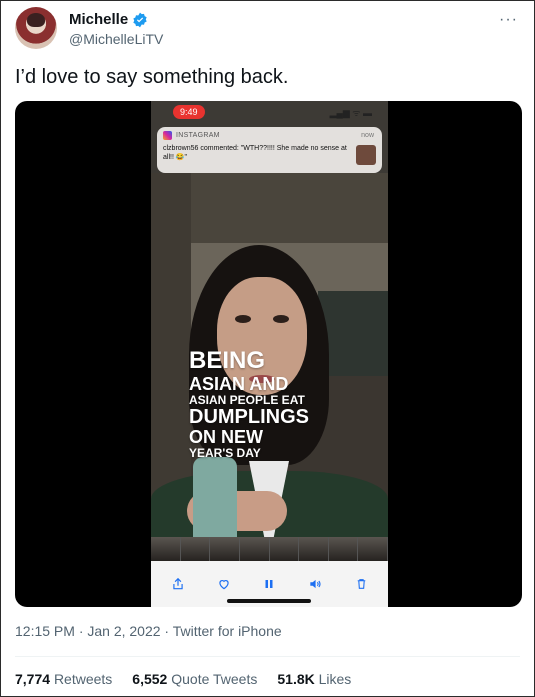  What do you see at coordinates (350, 112) in the screenshot?
I see `status-icons: ▂▄▆ ᯤ ▬` at bounding box center [350, 112].